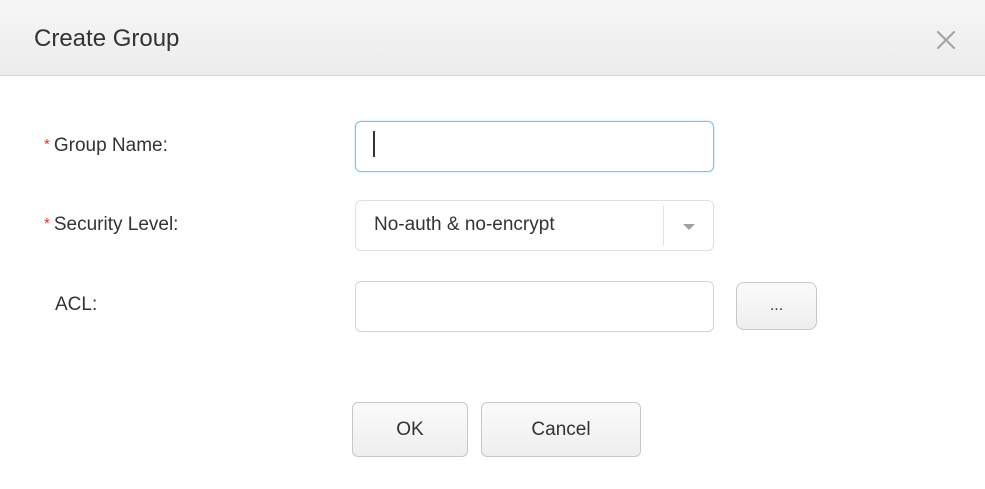 Image resolution: width=985 pixels, height=489 pixels. I want to click on group-name-label-text: Group Name:, so click(110, 145).